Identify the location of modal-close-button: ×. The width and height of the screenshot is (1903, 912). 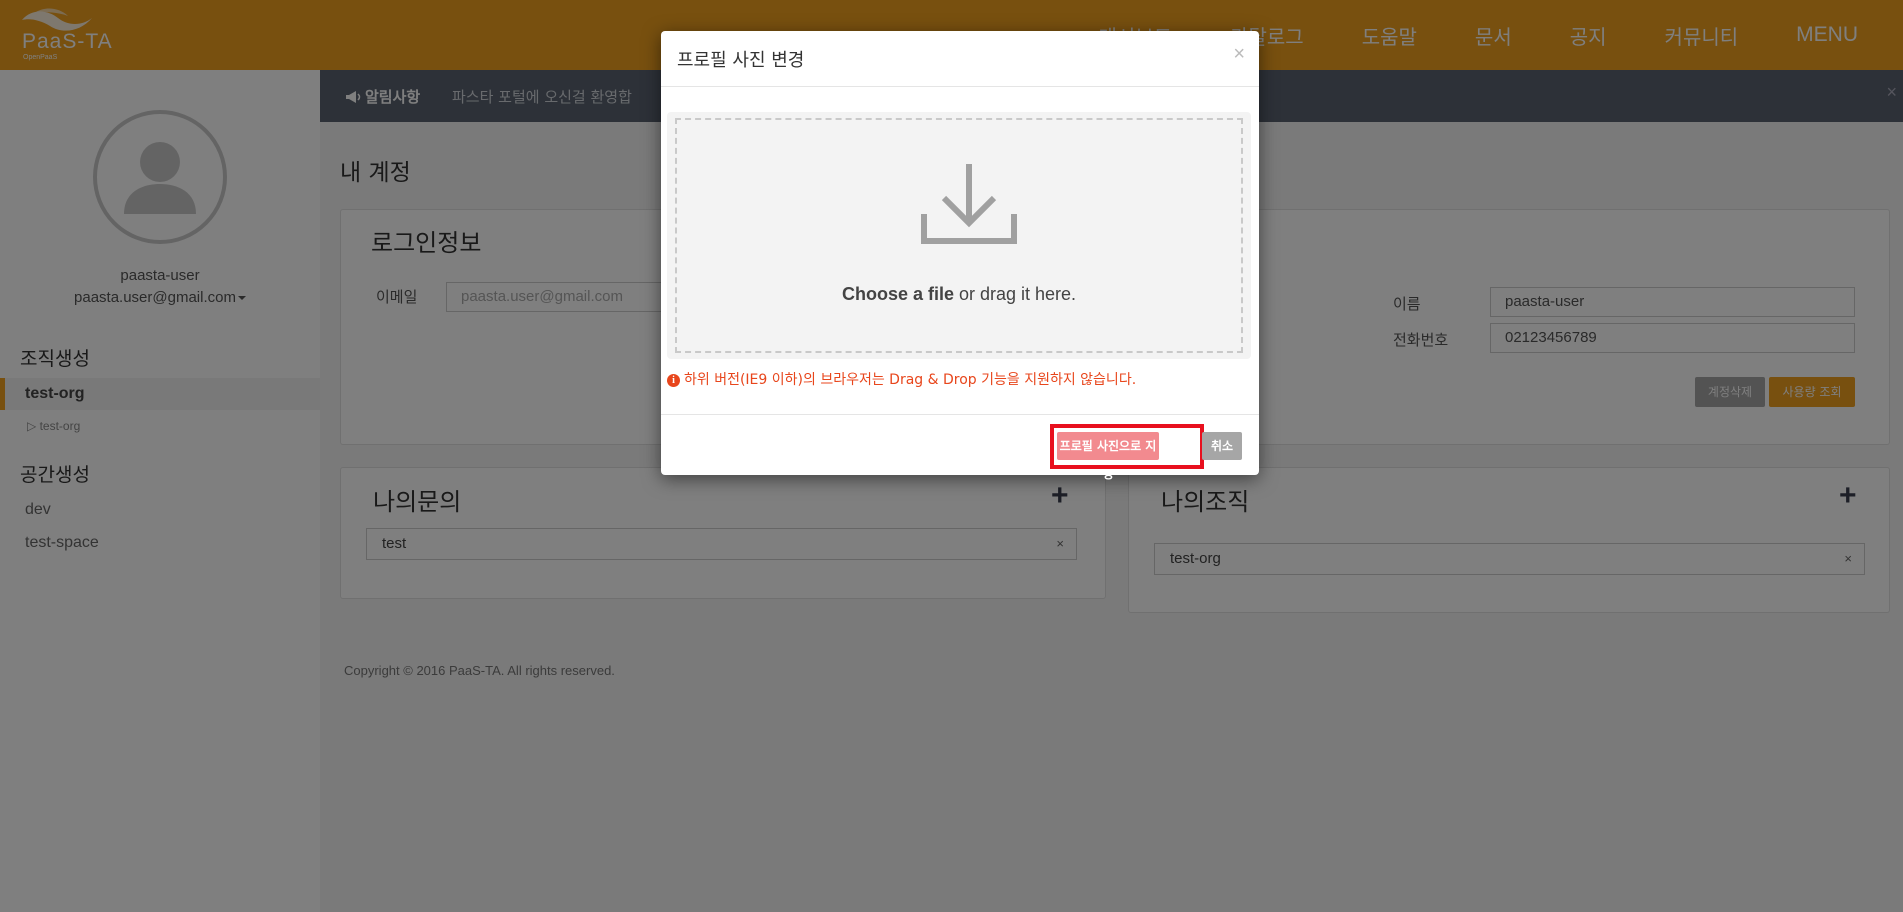
(1239, 54).